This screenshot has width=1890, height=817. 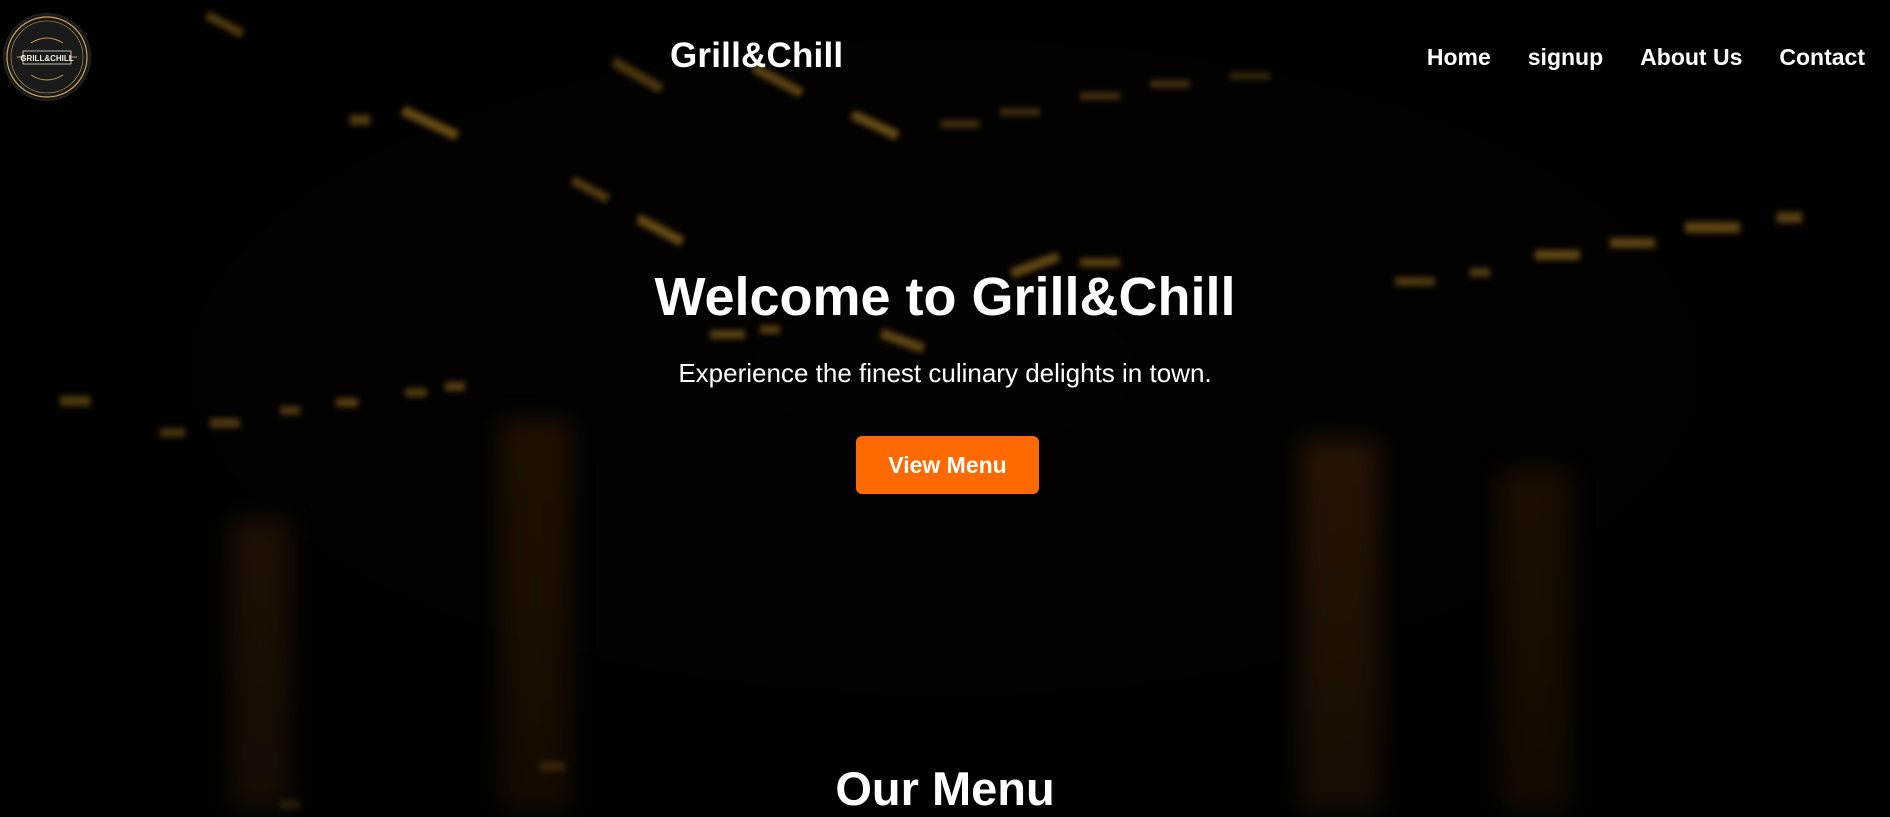 What do you see at coordinates (1627, 57) in the screenshot?
I see `main-nav: Home signup About Us Contact` at bounding box center [1627, 57].